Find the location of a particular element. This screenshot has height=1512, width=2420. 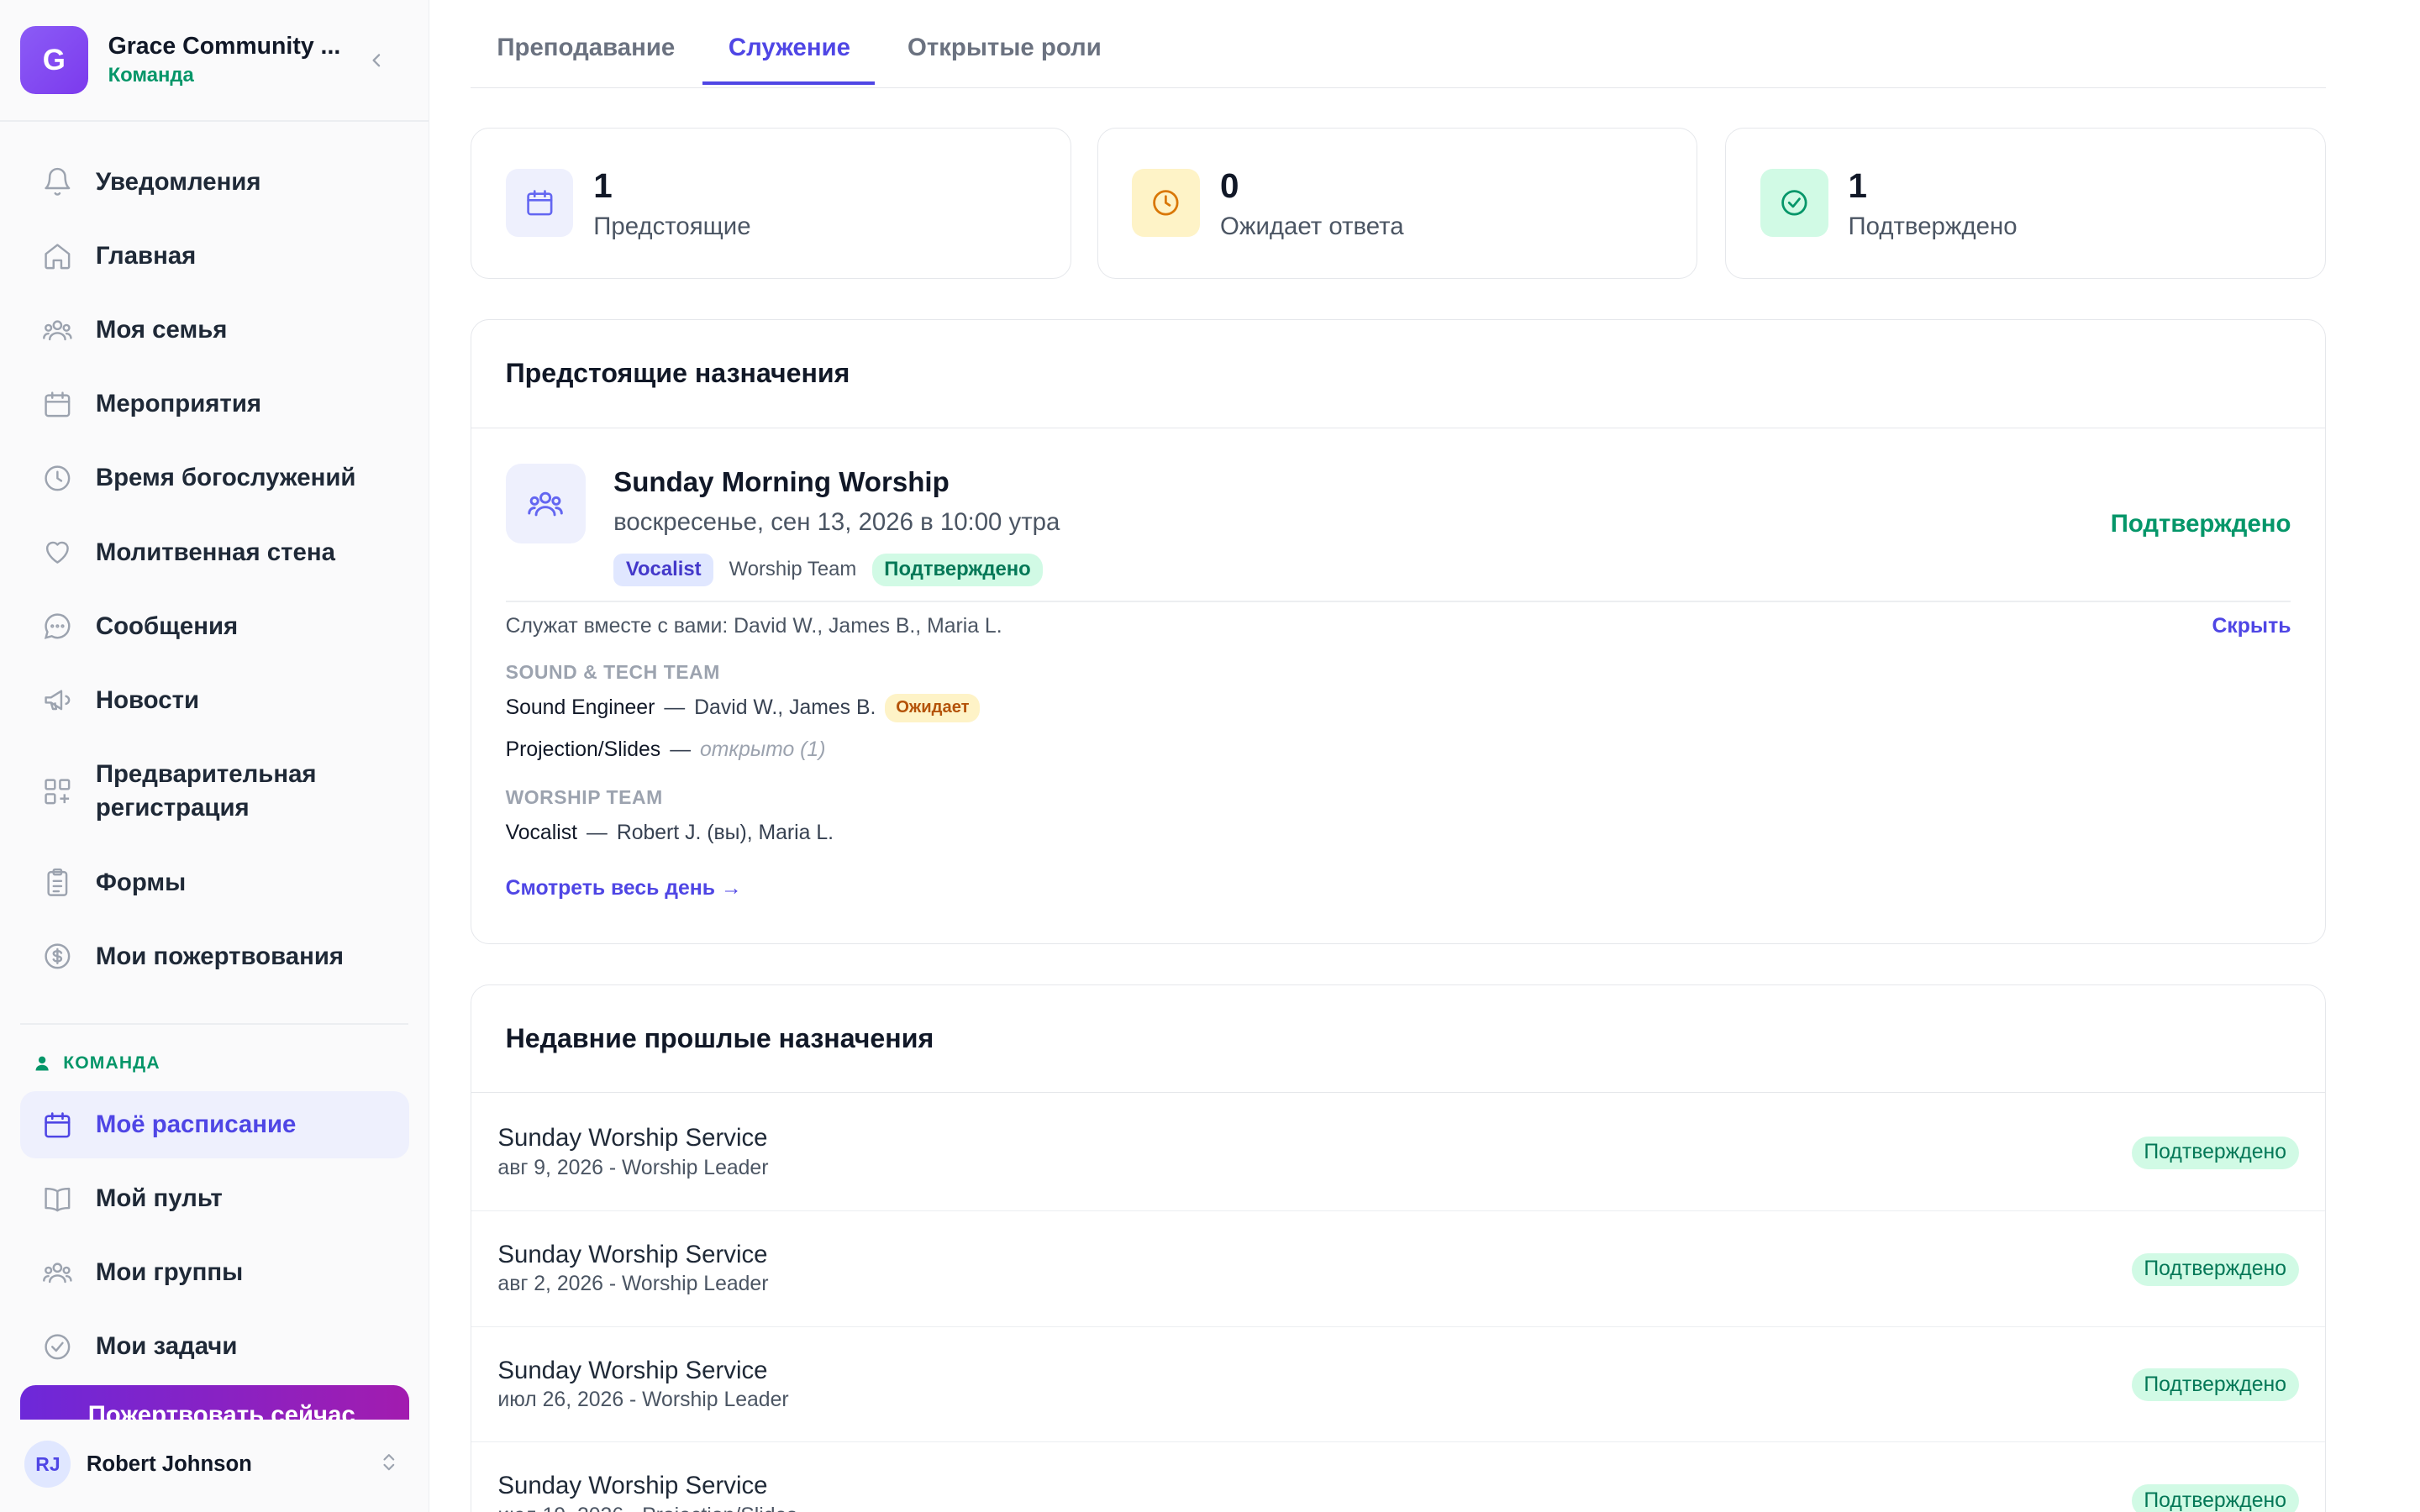

past-subtitle: июл 19, 2026 - Projection/Slides is located at coordinates (647, 1508).